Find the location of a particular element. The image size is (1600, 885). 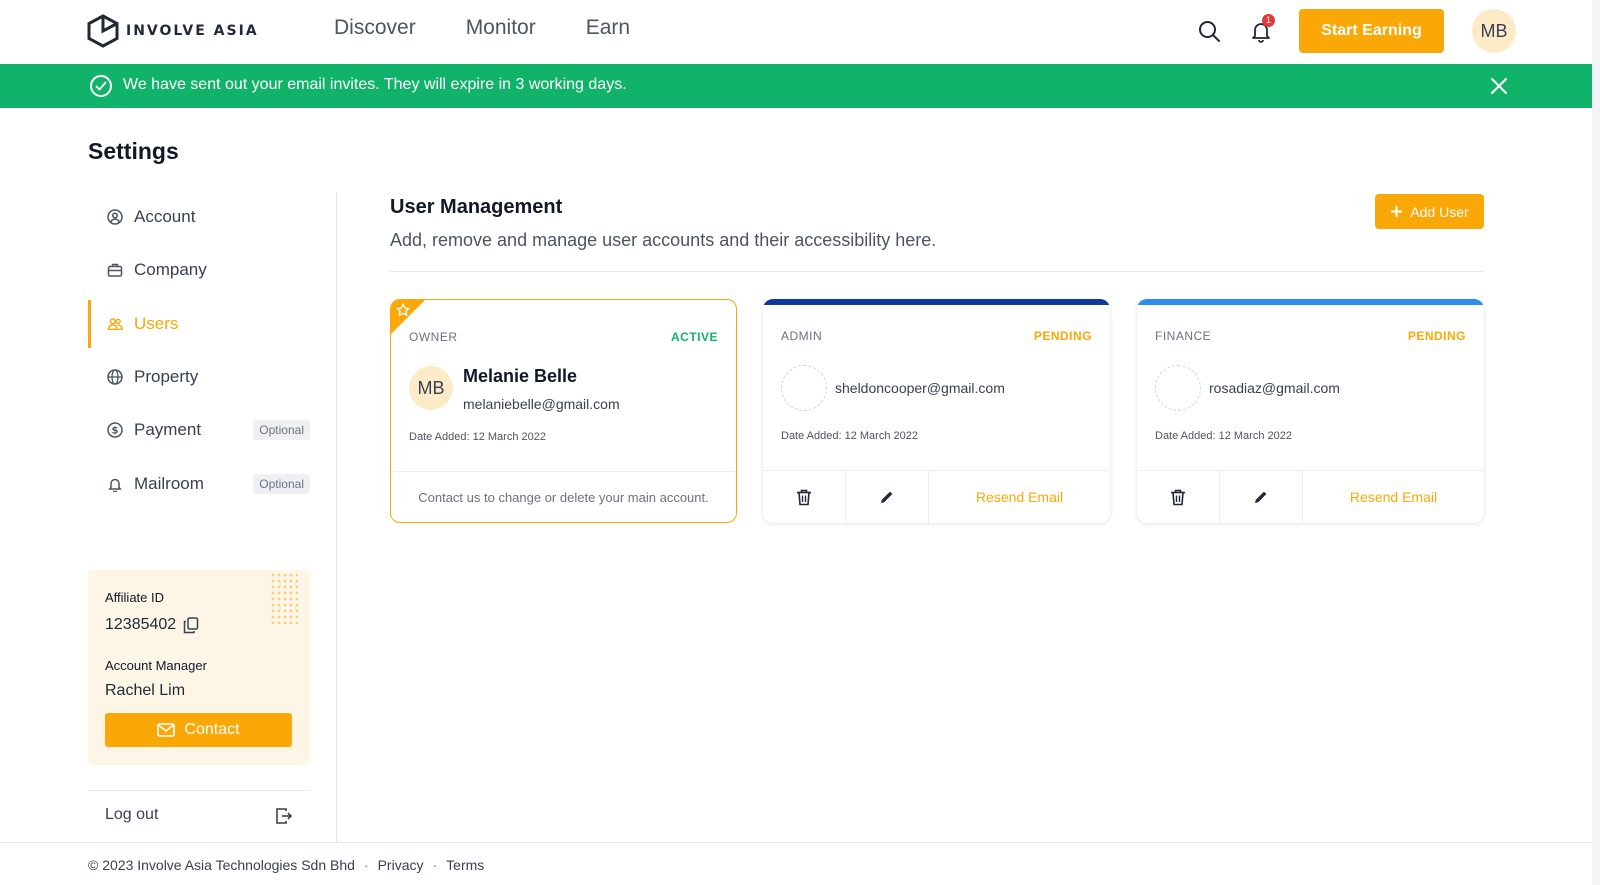

sidebar-item-label: Payment is located at coordinates (168, 429).